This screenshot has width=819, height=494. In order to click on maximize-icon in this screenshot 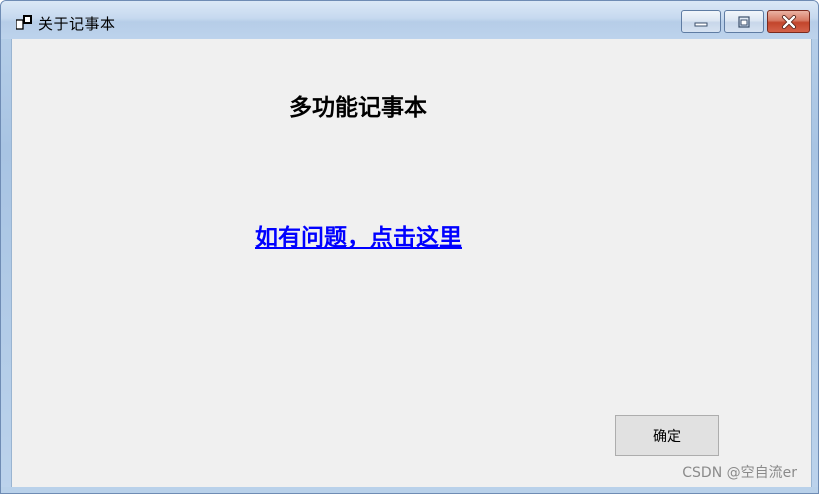, I will do `click(744, 21)`.